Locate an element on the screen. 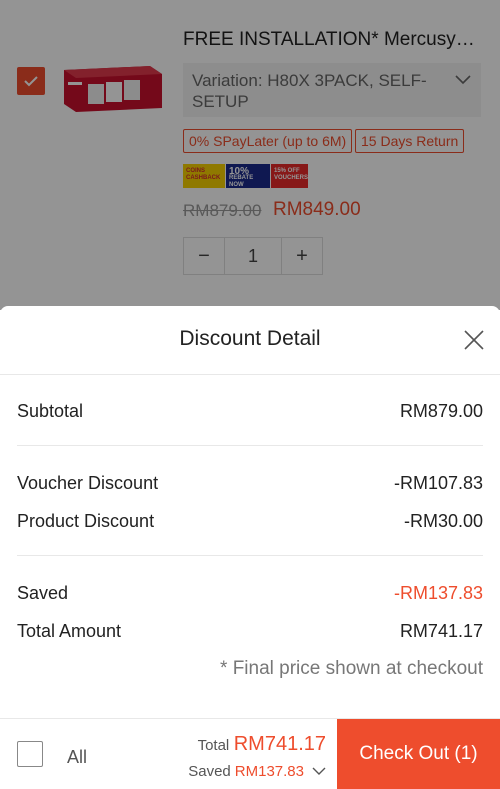 This screenshot has width=500, height=789. product-discount-row: Product Discount -RM30.00 is located at coordinates (250, 521).